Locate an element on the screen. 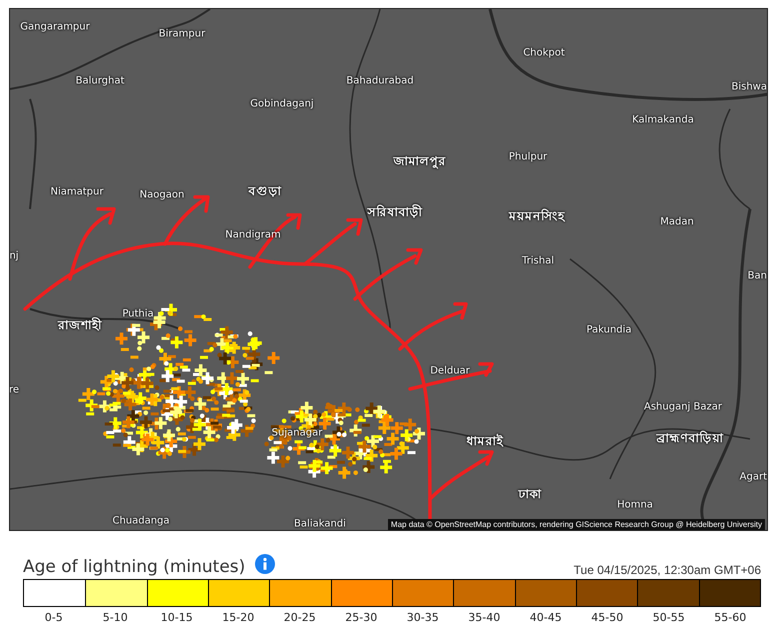 Image resolution: width=776 pixels, height=627 pixels. place-label: Gangarampur is located at coordinates (55, 27).